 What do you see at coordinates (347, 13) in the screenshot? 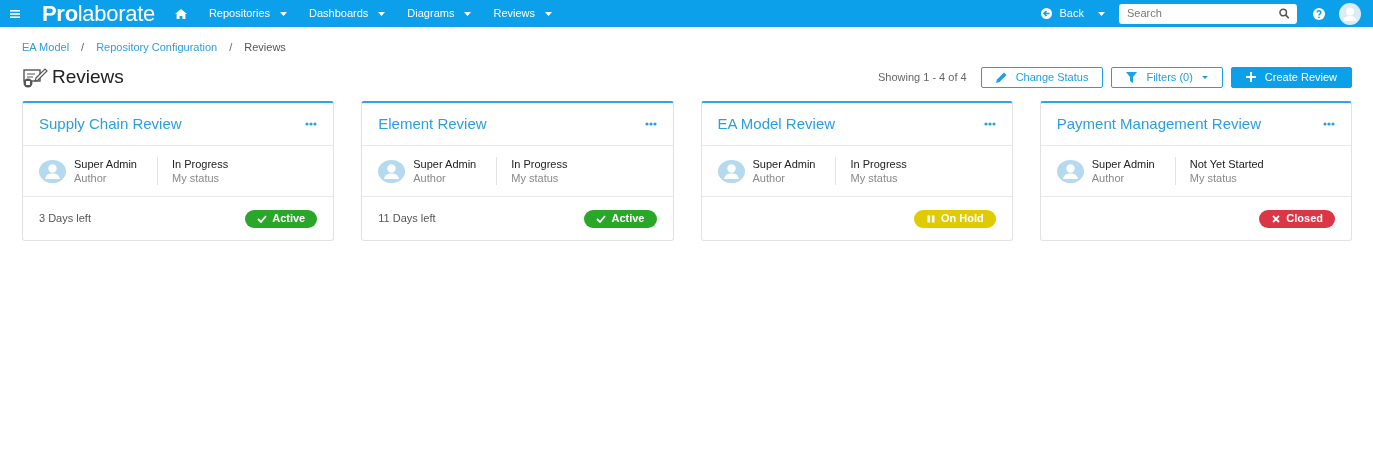
I see `menu-dropdown: Dashboards` at bounding box center [347, 13].